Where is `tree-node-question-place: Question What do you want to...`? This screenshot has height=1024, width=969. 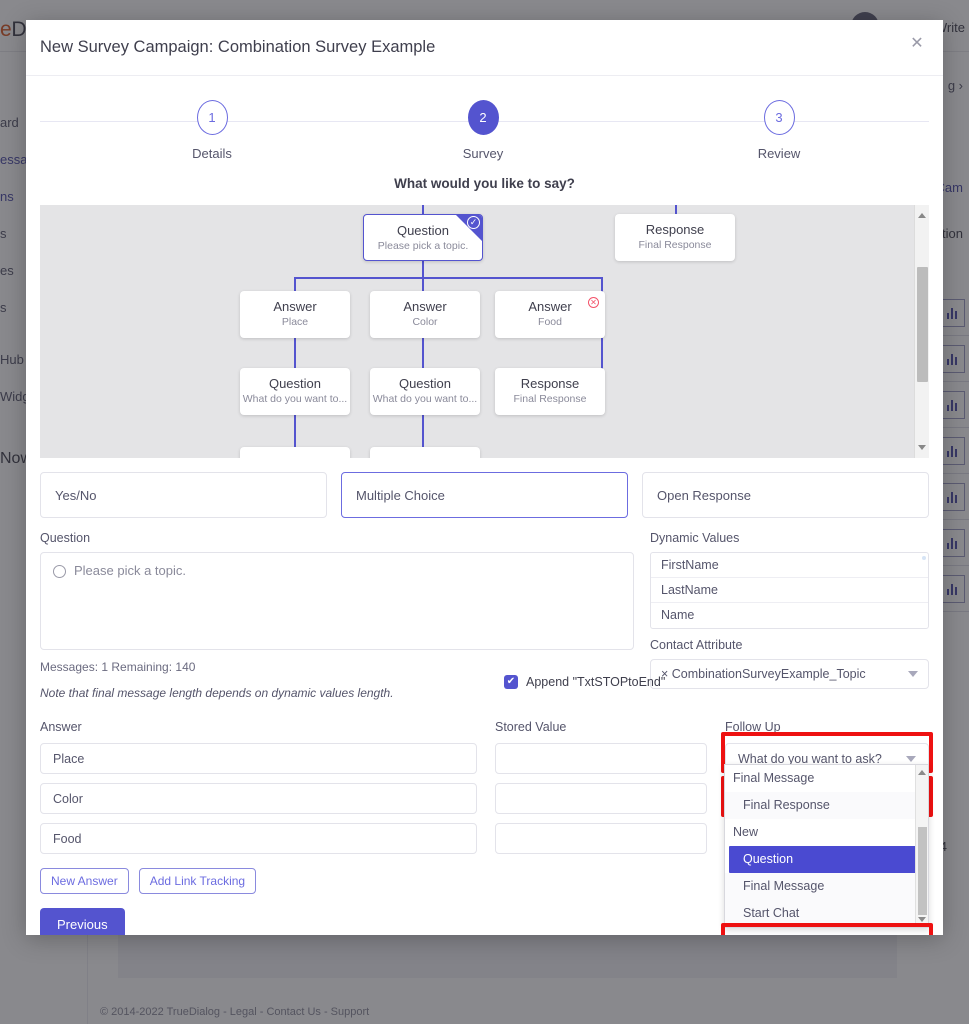 tree-node-question-place: Question What do you want to... is located at coordinates (295, 391).